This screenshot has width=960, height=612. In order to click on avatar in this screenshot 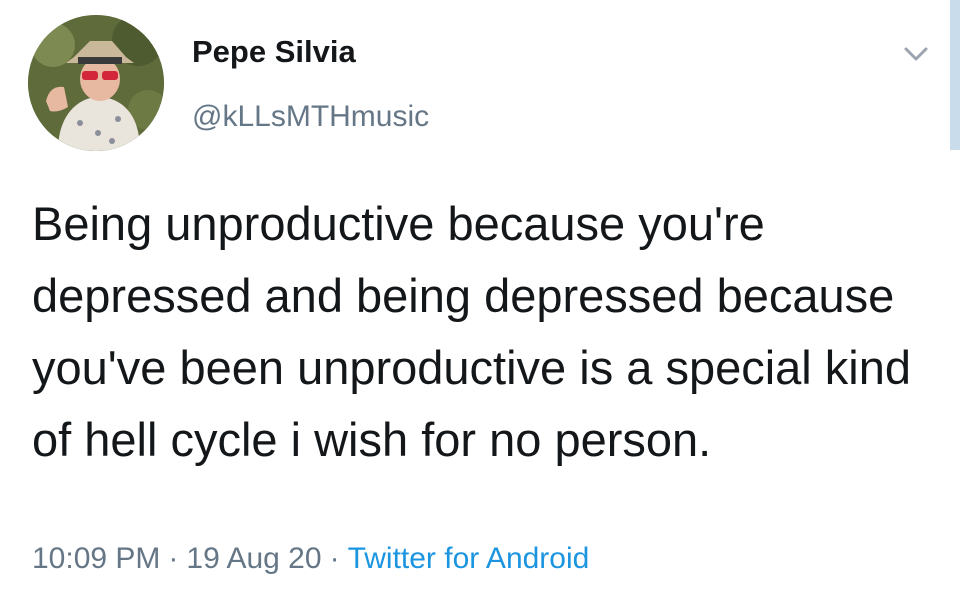, I will do `click(96, 83)`.